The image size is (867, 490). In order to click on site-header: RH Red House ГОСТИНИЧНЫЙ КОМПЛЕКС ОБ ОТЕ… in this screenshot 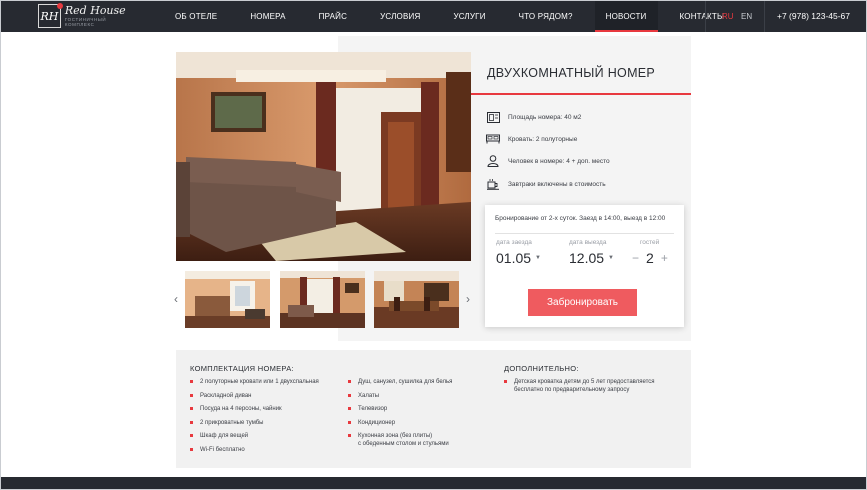, I will do `click(433, 16)`.